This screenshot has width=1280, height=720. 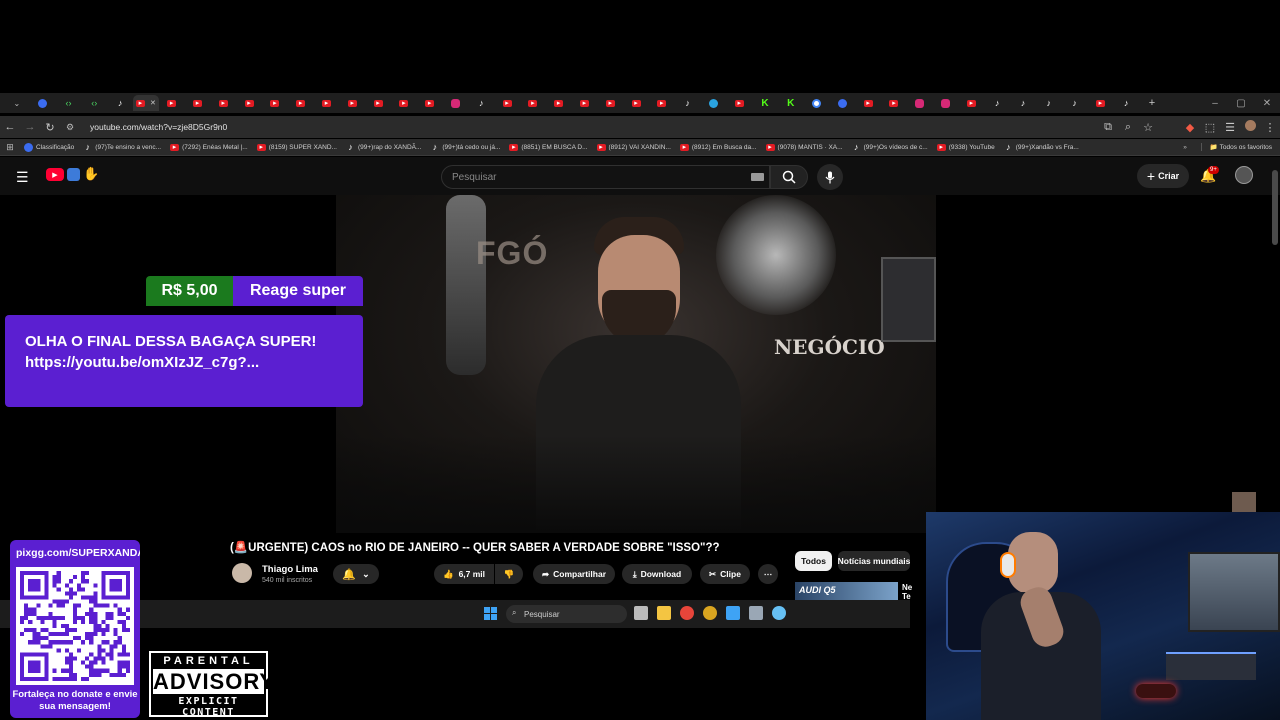 I want to click on clip-button: ✂ Clipe, so click(x=725, y=574).